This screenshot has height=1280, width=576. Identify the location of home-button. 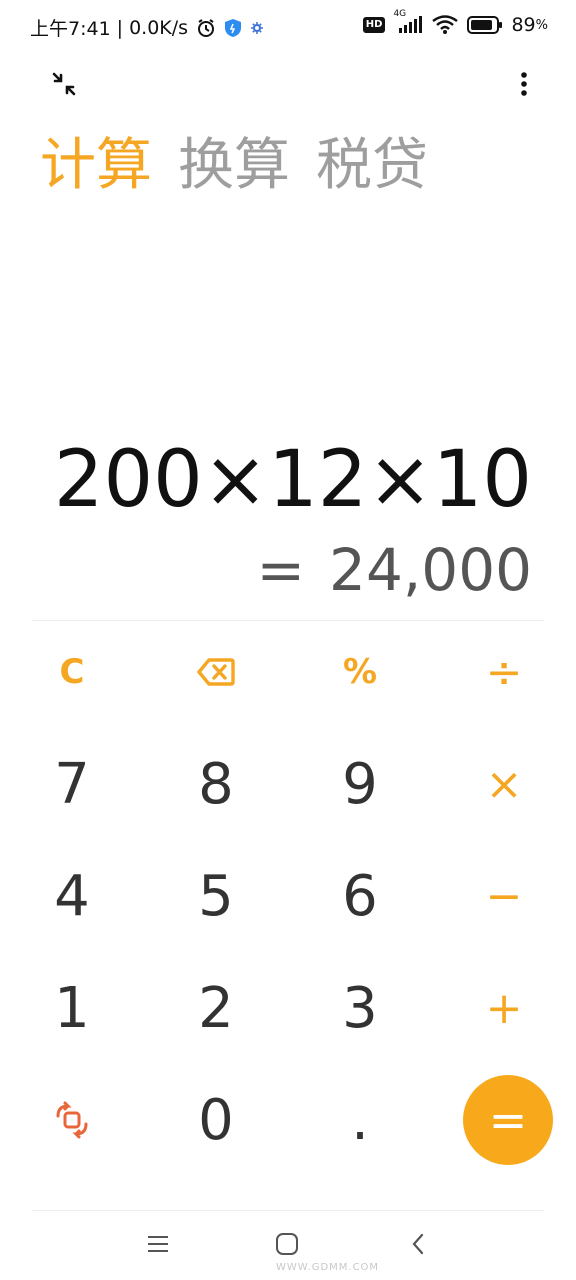
(287, 1246).